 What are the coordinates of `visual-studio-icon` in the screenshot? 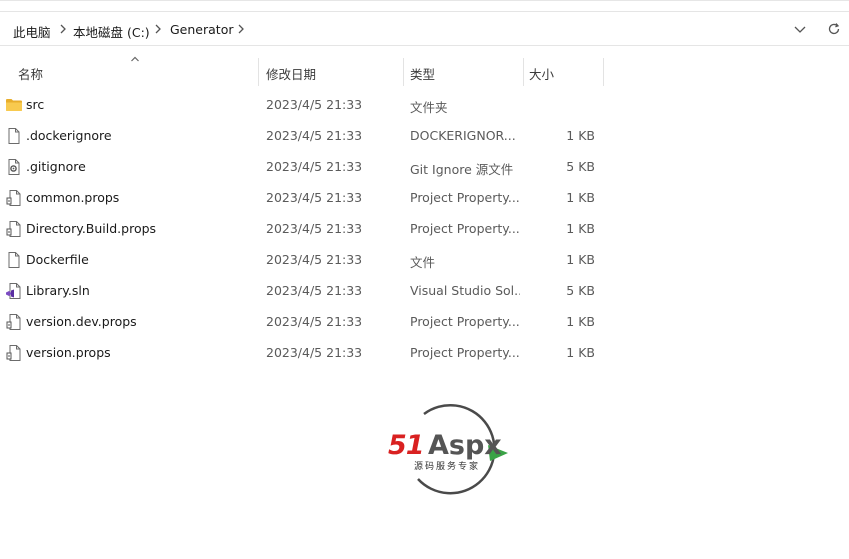 It's located at (14, 291).